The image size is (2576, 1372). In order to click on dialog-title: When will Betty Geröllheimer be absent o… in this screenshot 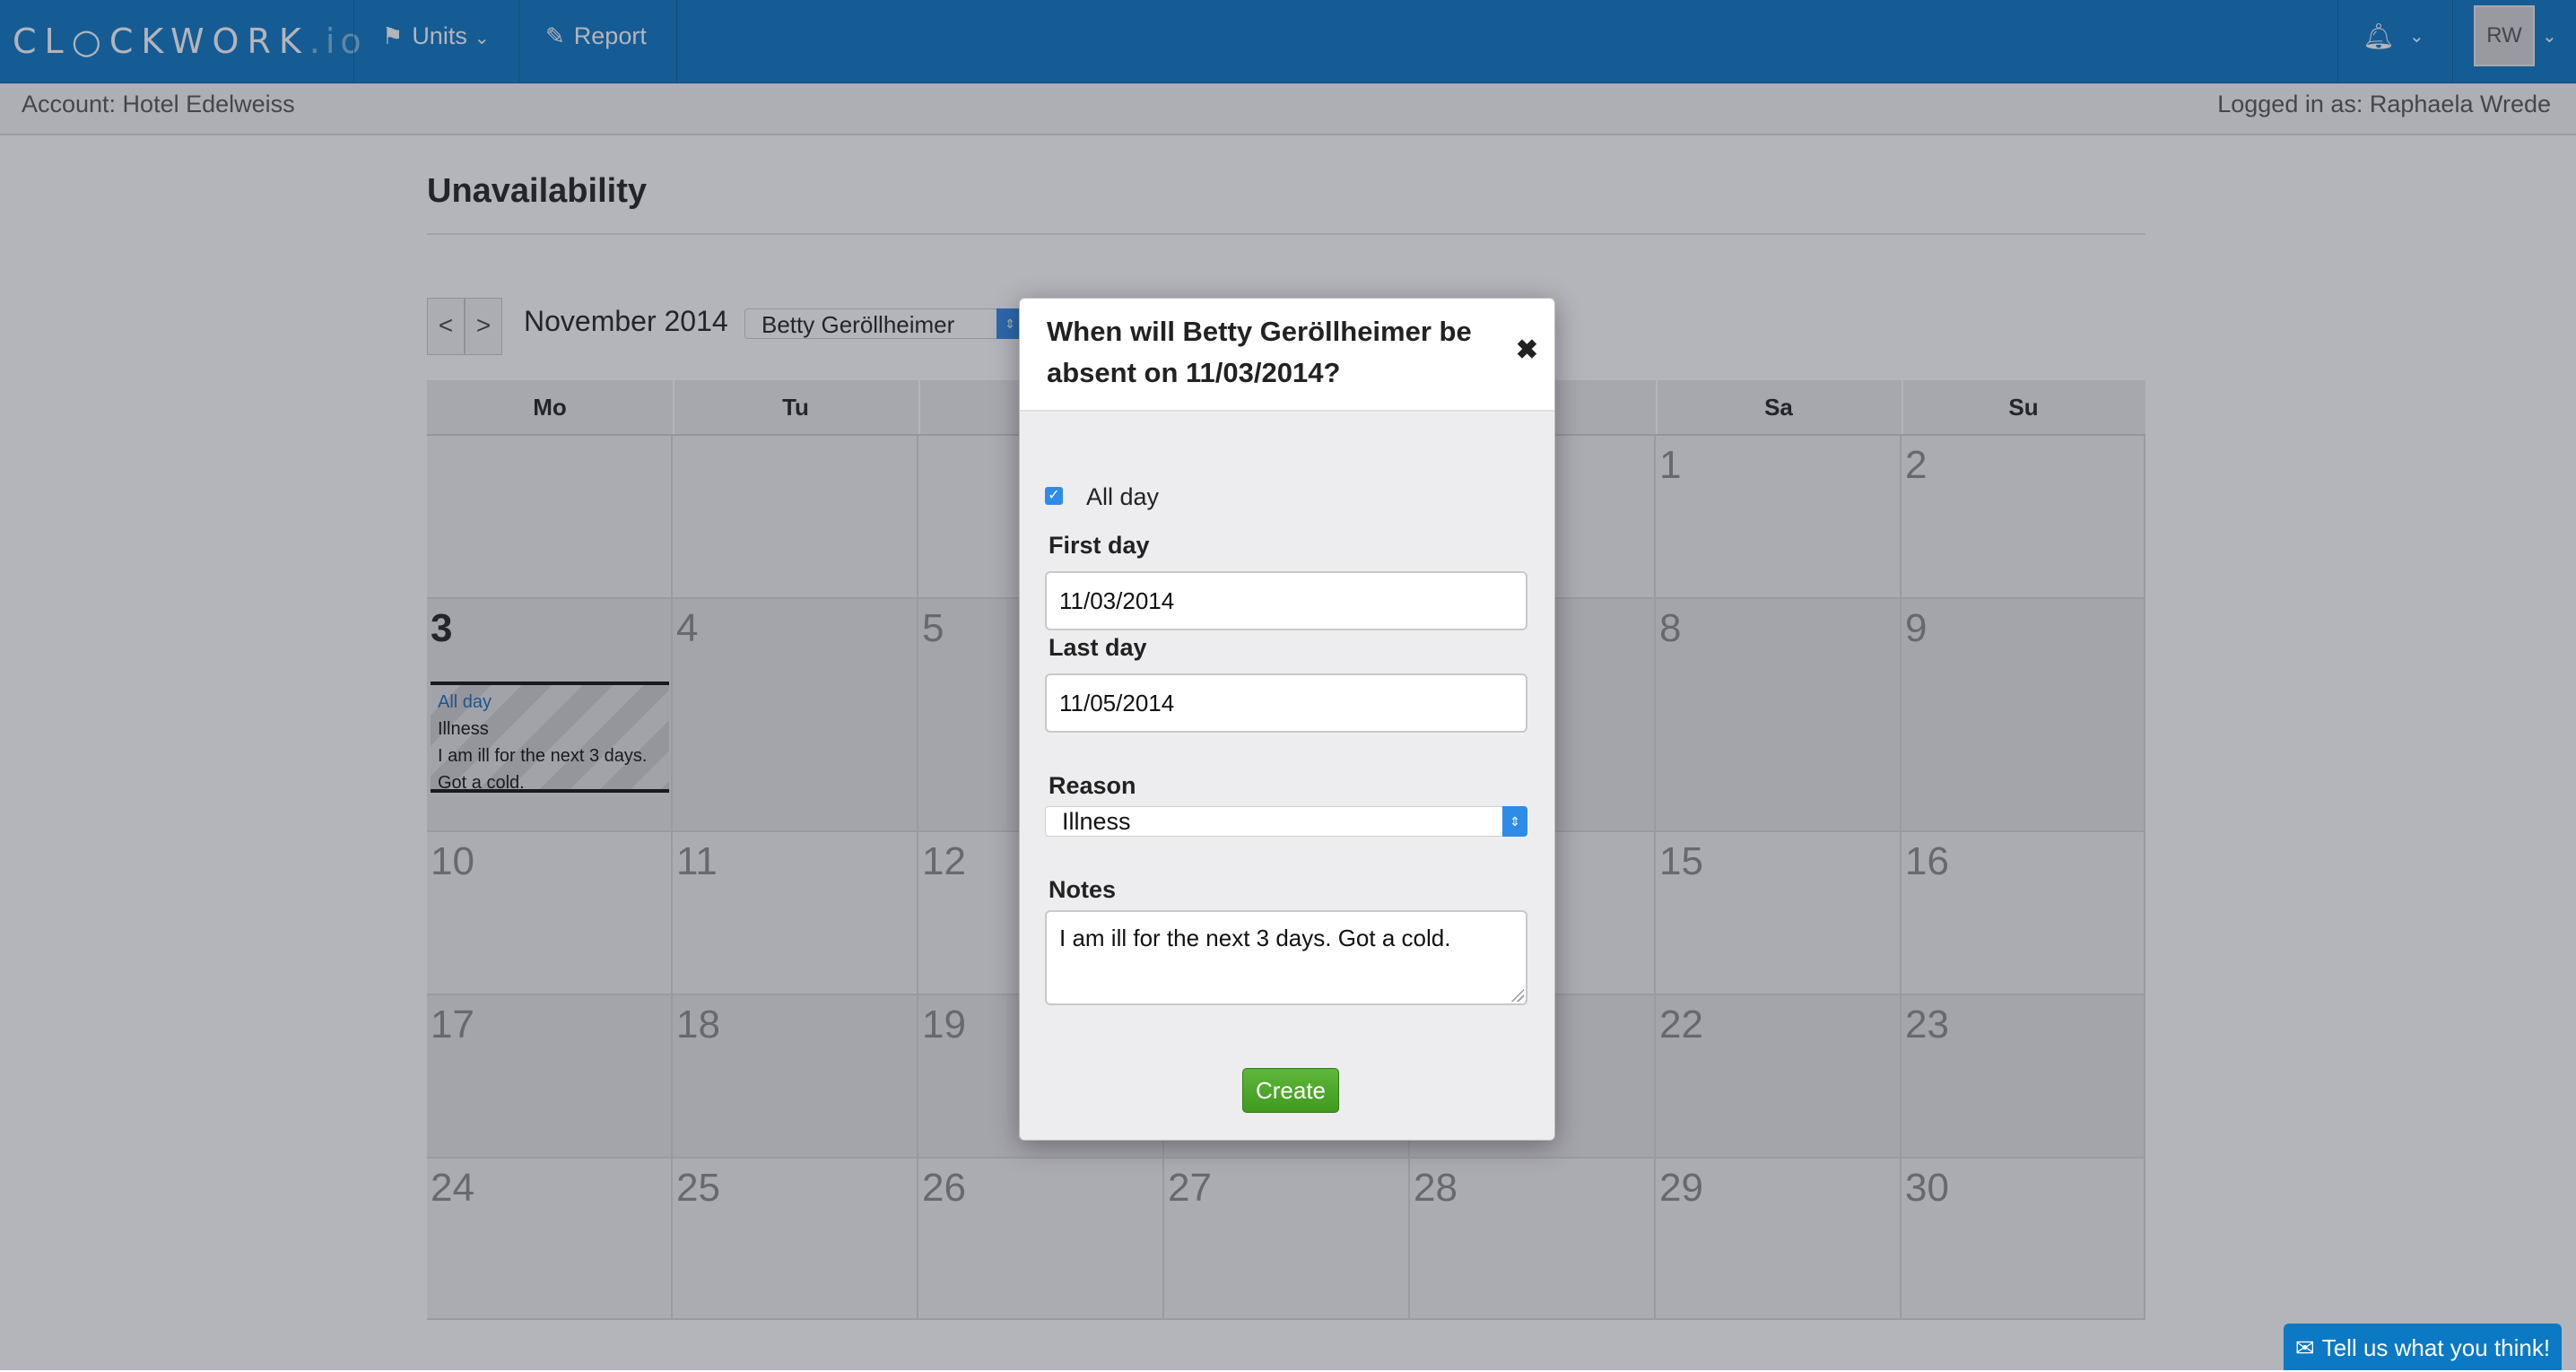, I will do `click(1259, 352)`.